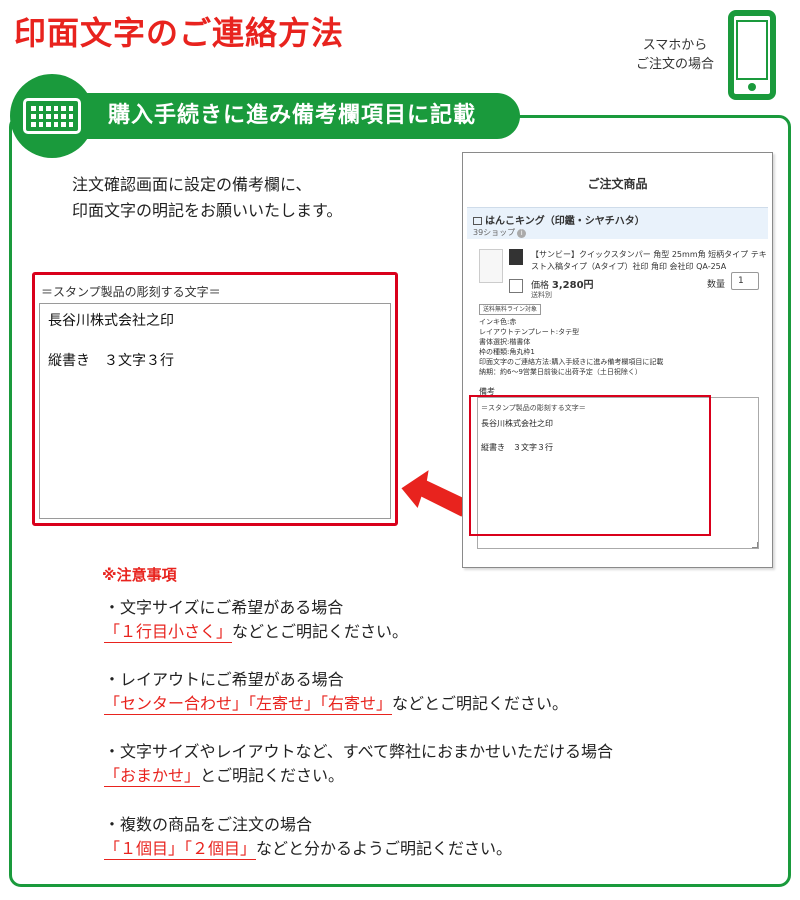  Describe the element at coordinates (491, 266) in the screenshot. I see `product-thumbnail` at that location.